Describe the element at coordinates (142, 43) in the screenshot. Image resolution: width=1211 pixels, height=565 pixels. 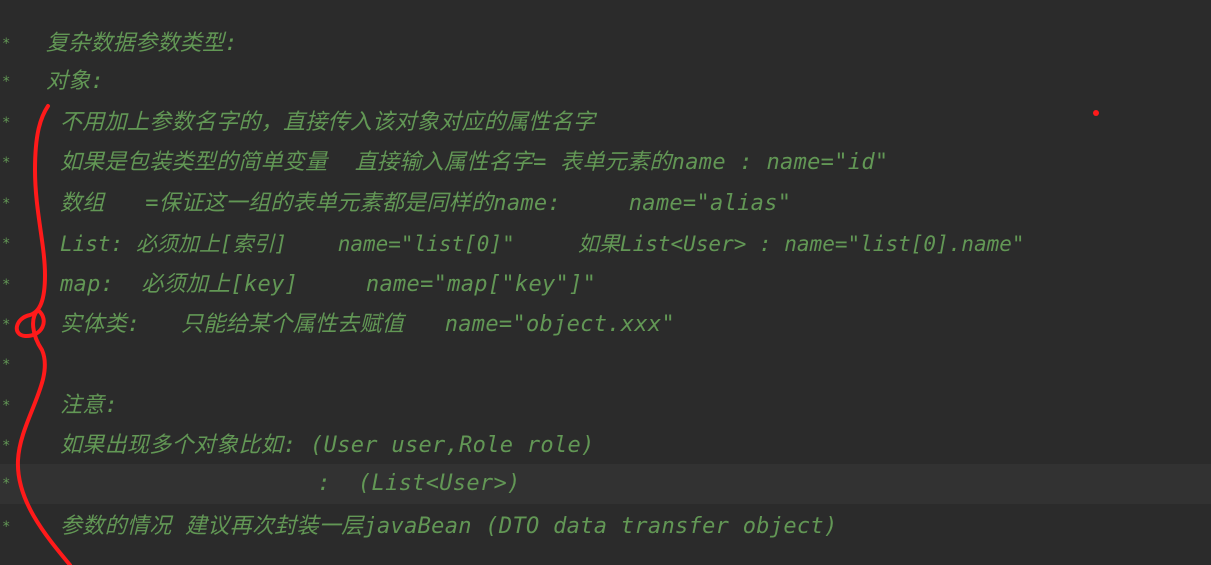
I see `comment-text: 复杂数据参数类型:` at that location.